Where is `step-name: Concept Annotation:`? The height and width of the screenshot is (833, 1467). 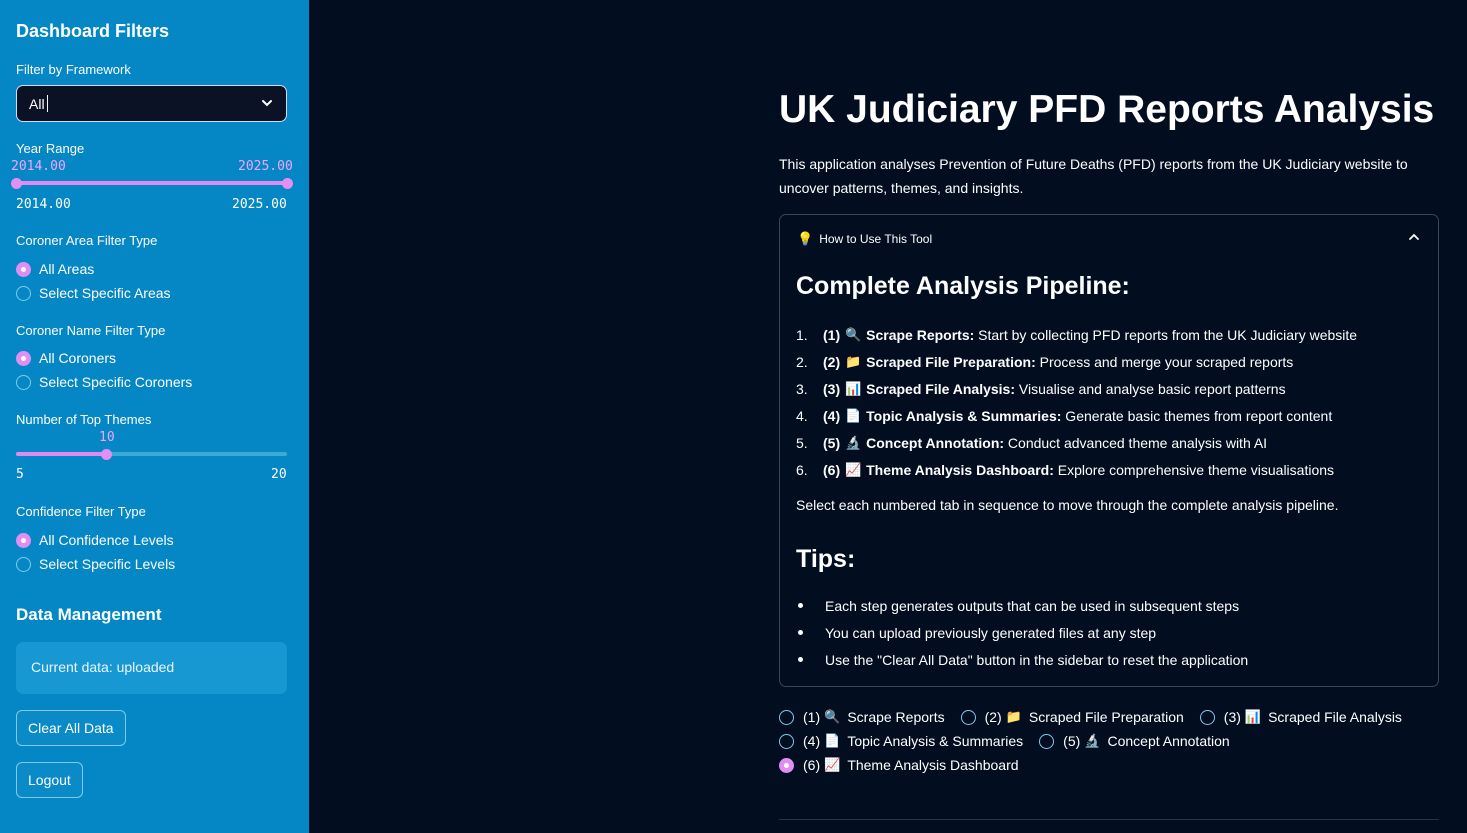
step-name: Concept Annotation: is located at coordinates (935, 442).